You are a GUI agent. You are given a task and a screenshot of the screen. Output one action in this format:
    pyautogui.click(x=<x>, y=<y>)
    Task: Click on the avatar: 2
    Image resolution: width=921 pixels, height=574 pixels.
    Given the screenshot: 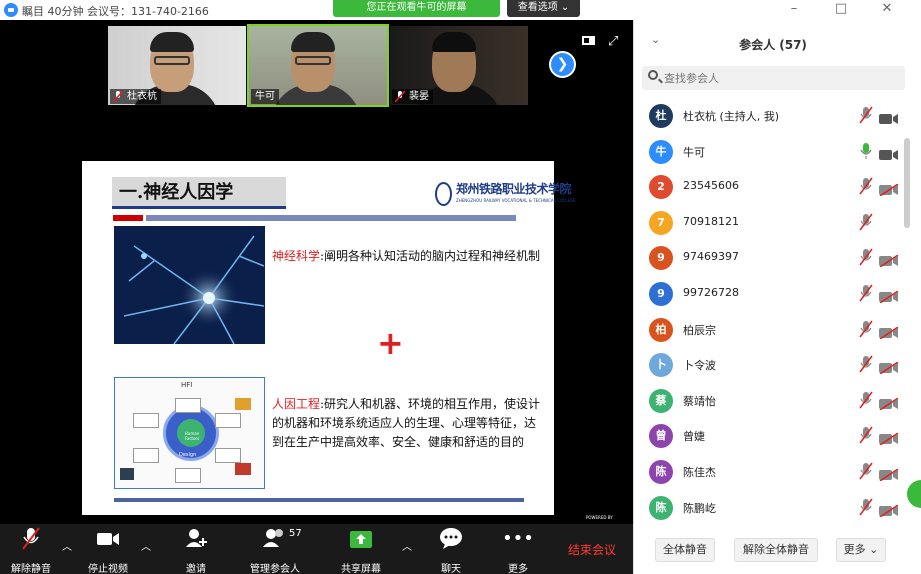 What is the action you would take?
    pyautogui.click(x=661, y=187)
    